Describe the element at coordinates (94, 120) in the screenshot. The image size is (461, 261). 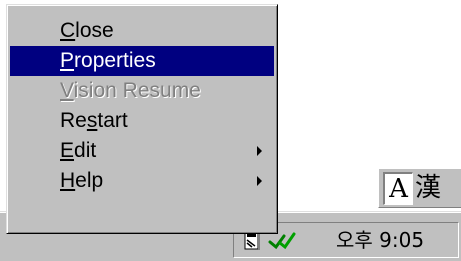
I see `menu-item-label: Restart` at that location.